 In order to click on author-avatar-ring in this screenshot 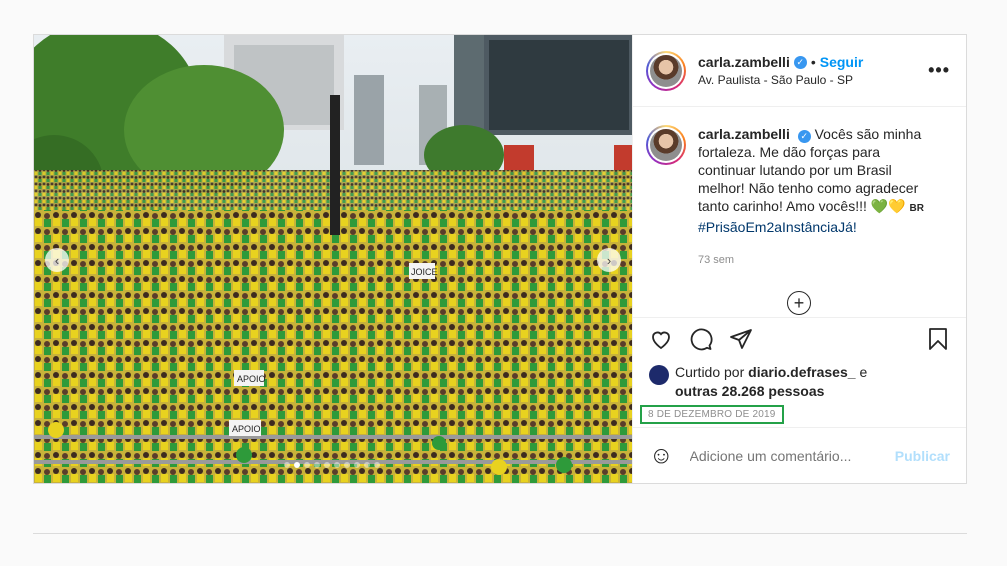, I will do `click(666, 70)`.